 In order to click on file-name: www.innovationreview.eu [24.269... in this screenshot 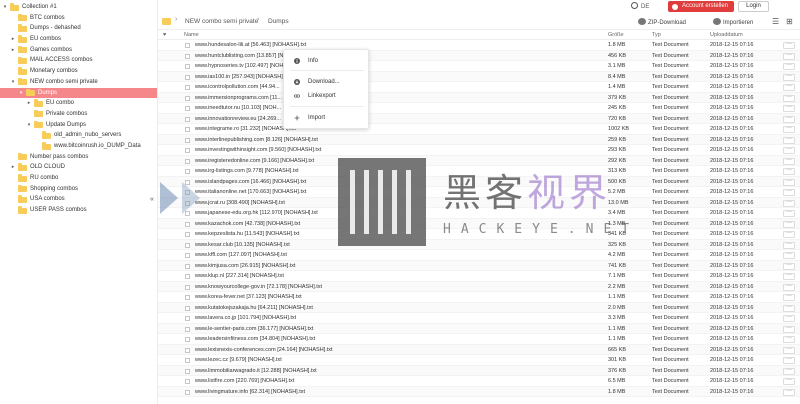, I will do `click(238, 119)`.